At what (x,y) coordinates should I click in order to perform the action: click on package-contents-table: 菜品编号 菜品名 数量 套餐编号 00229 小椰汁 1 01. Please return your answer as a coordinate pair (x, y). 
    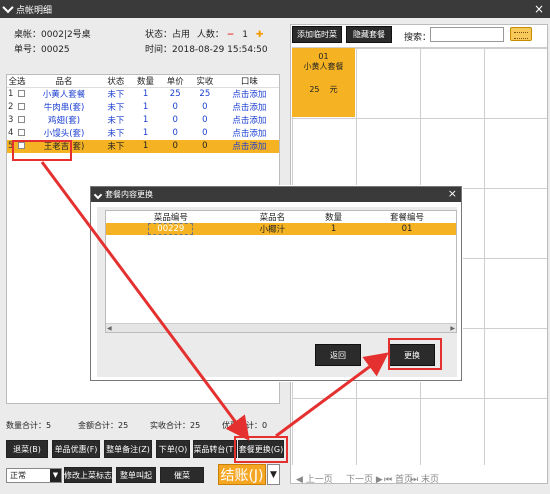
    Looking at the image, I should click on (281, 223).